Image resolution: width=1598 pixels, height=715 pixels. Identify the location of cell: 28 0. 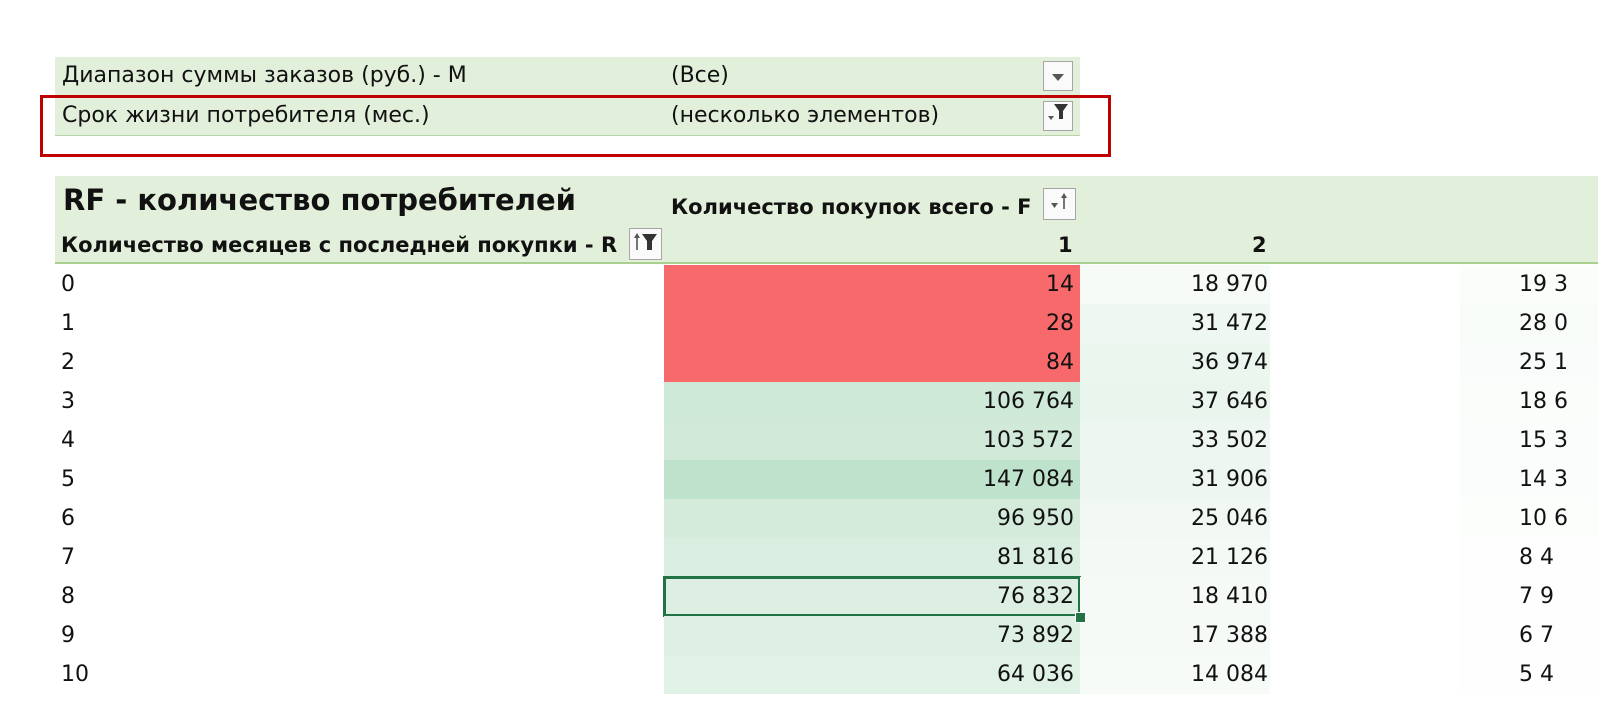
(1529, 323).